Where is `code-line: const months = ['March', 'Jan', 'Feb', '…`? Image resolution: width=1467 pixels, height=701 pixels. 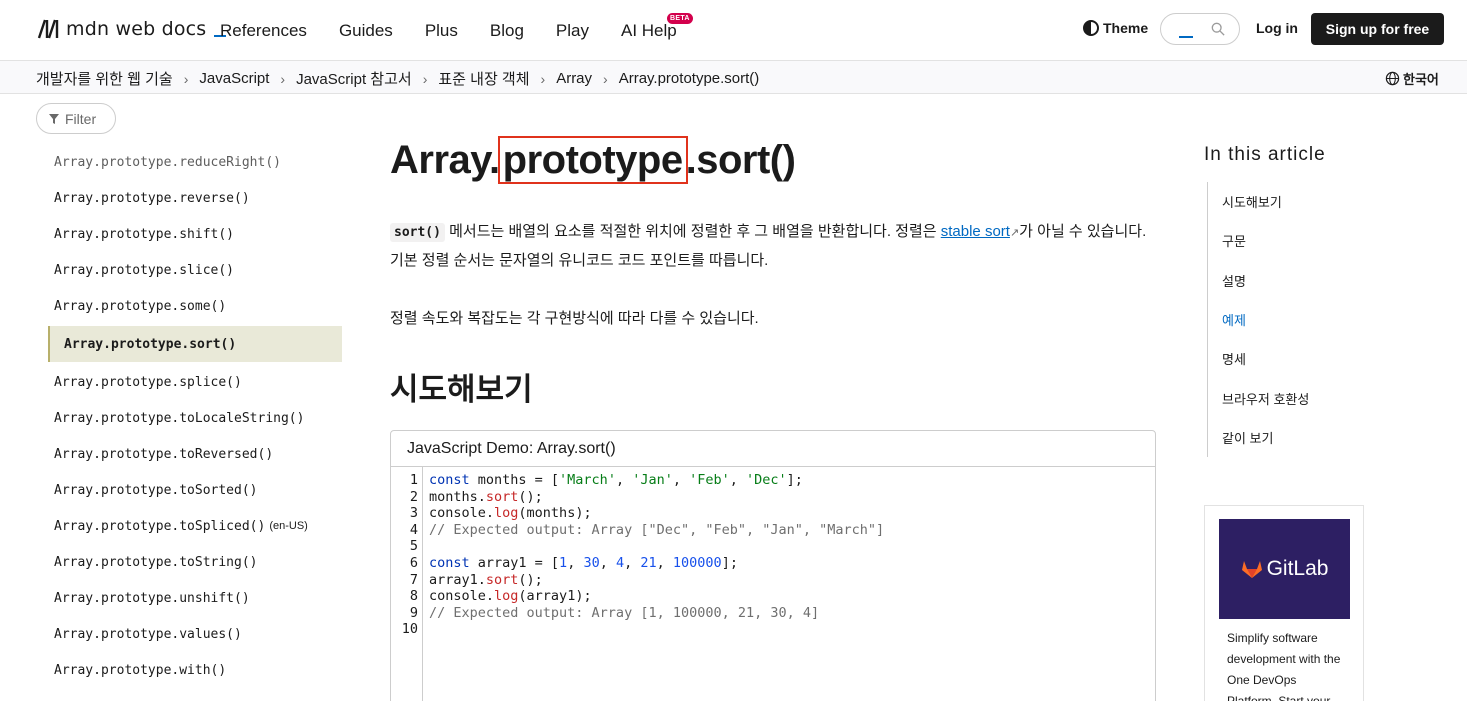 code-line: const months = ['March', 'Jan', 'Feb', '… is located at coordinates (616, 480).